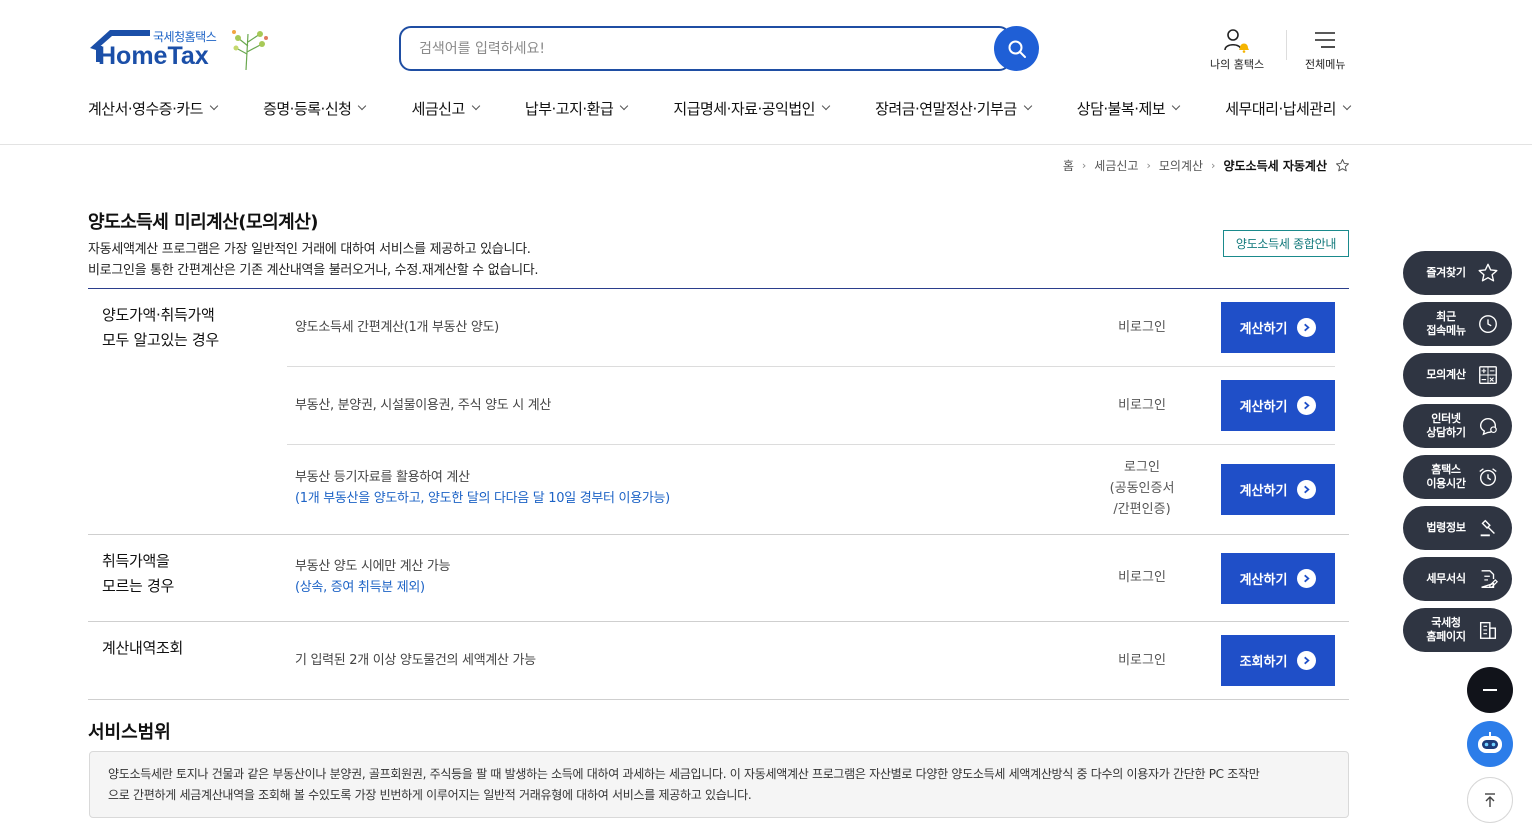 The height and width of the screenshot is (832, 1532). Describe the element at coordinates (1488, 324) in the screenshot. I see `clock-icon` at that location.